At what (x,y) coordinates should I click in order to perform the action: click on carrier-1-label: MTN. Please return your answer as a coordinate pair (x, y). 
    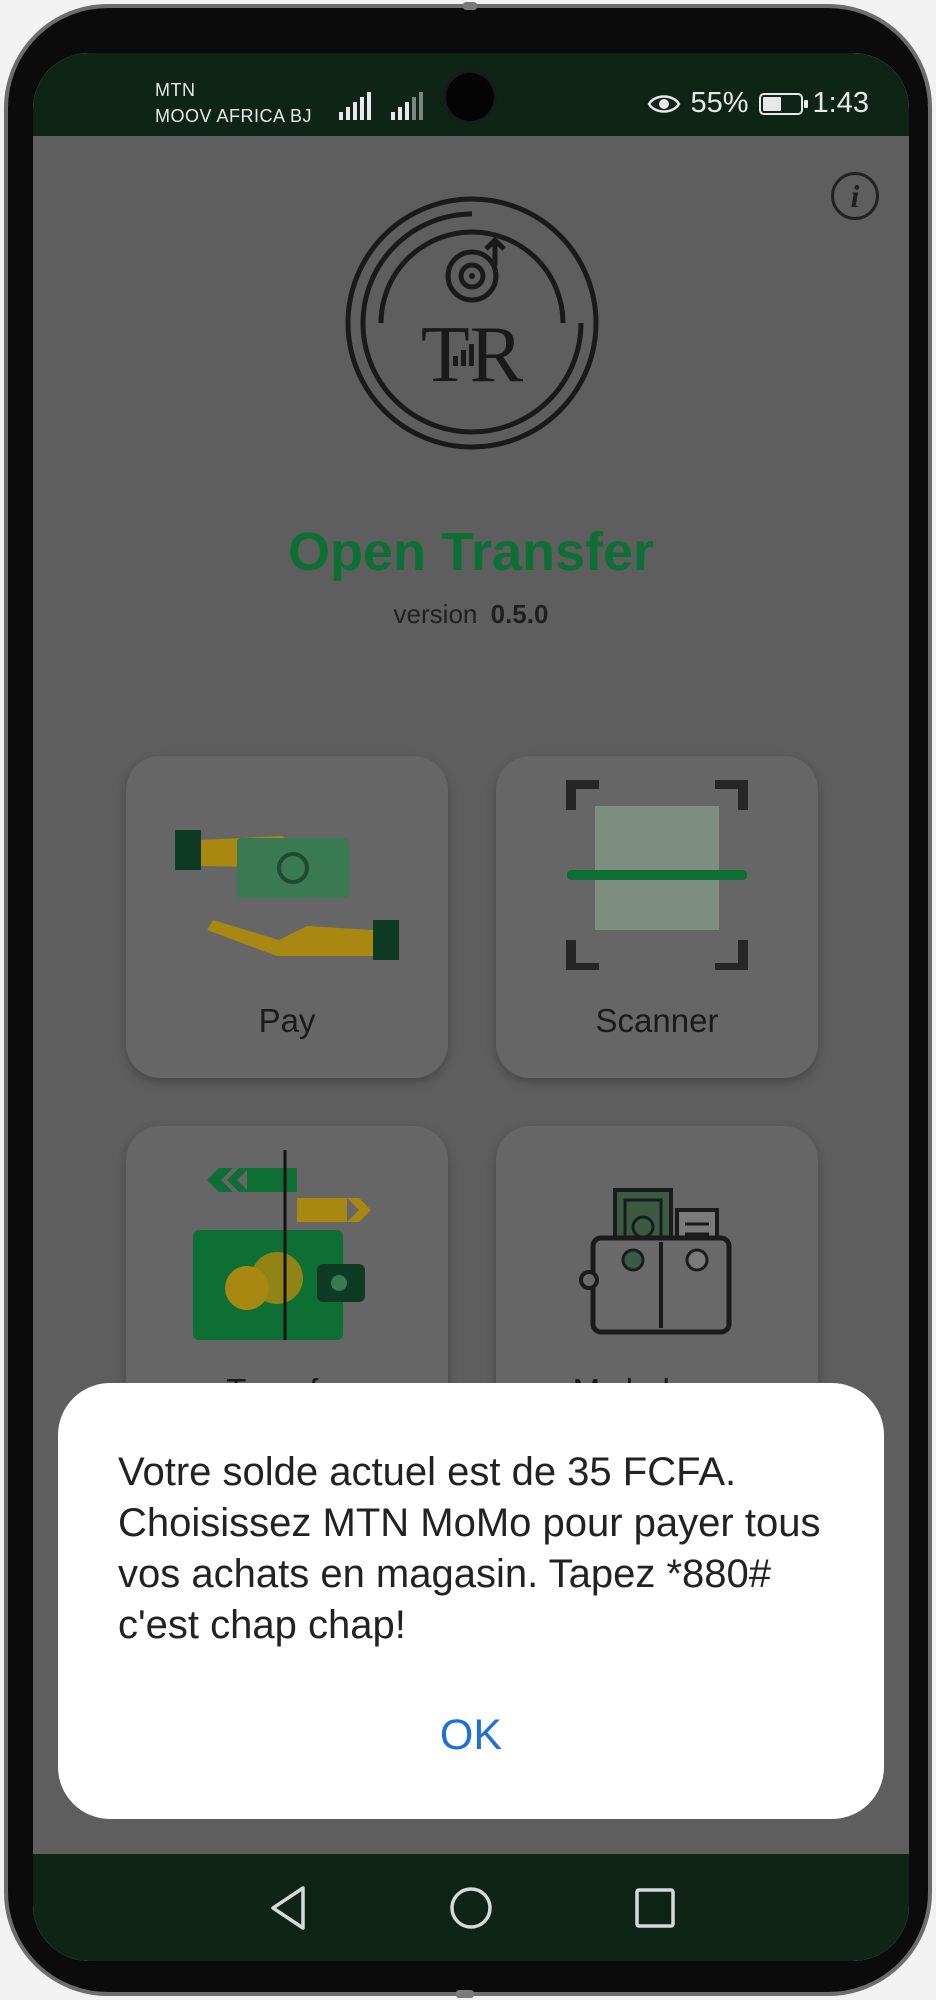
    Looking at the image, I should click on (175, 90).